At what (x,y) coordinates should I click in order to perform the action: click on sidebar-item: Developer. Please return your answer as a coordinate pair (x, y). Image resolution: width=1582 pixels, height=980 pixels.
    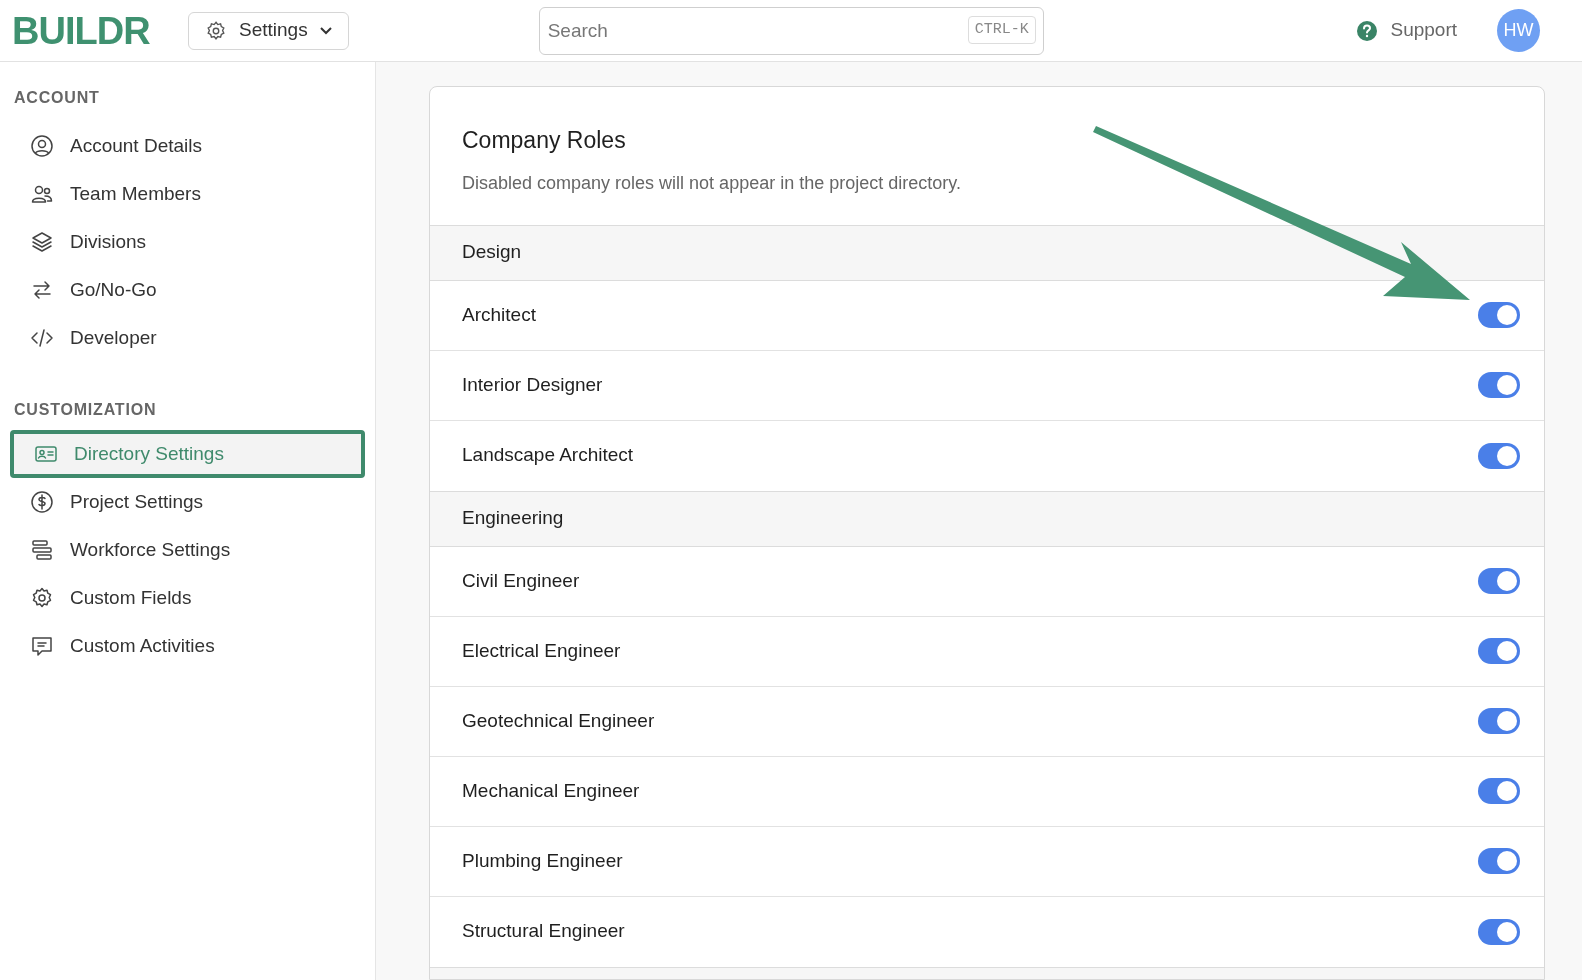
    Looking at the image, I should click on (187, 338).